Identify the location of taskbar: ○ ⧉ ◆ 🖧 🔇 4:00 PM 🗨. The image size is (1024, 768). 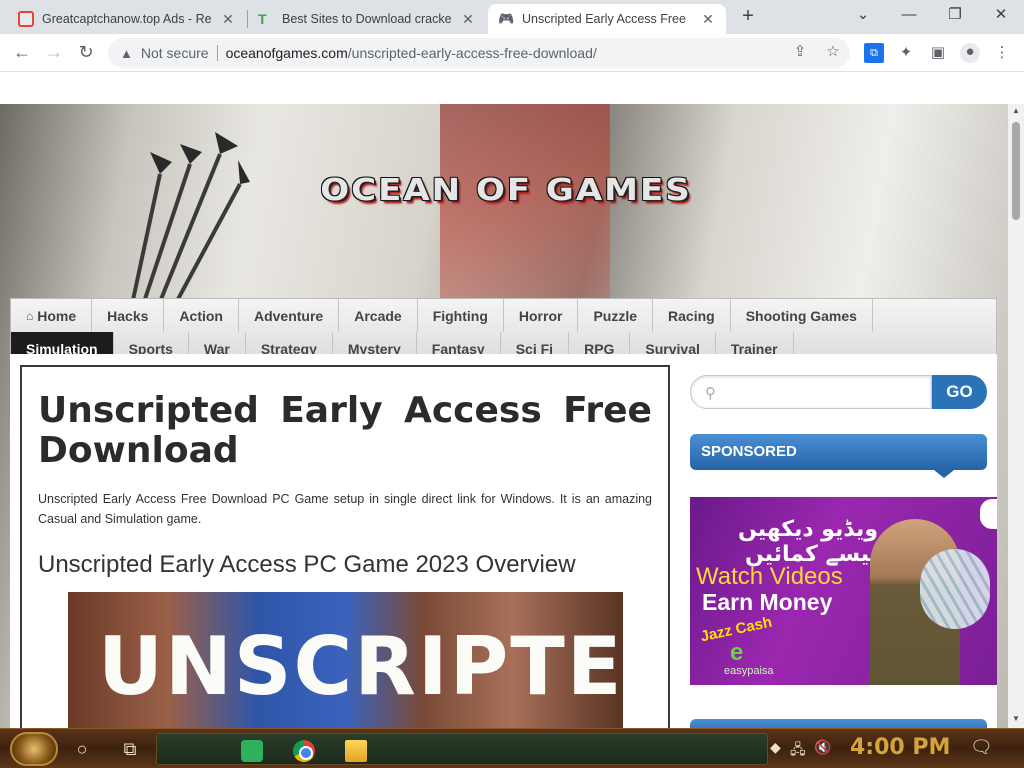
(512, 748).